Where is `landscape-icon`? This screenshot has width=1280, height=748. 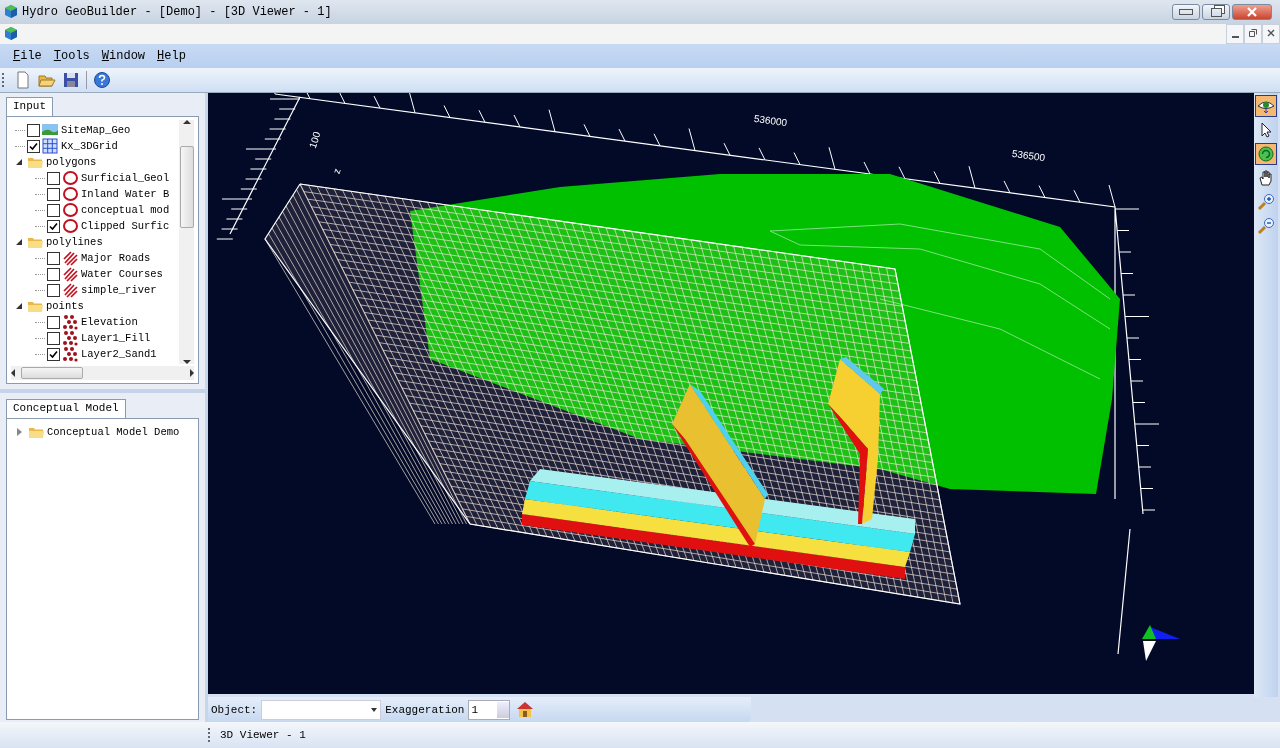 landscape-icon is located at coordinates (50, 130).